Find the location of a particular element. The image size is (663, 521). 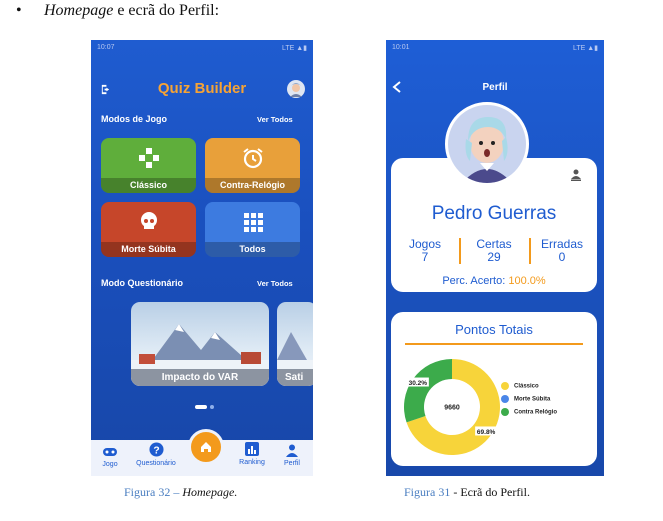

legend-item: Morte Súbita is located at coordinates (525, 399).